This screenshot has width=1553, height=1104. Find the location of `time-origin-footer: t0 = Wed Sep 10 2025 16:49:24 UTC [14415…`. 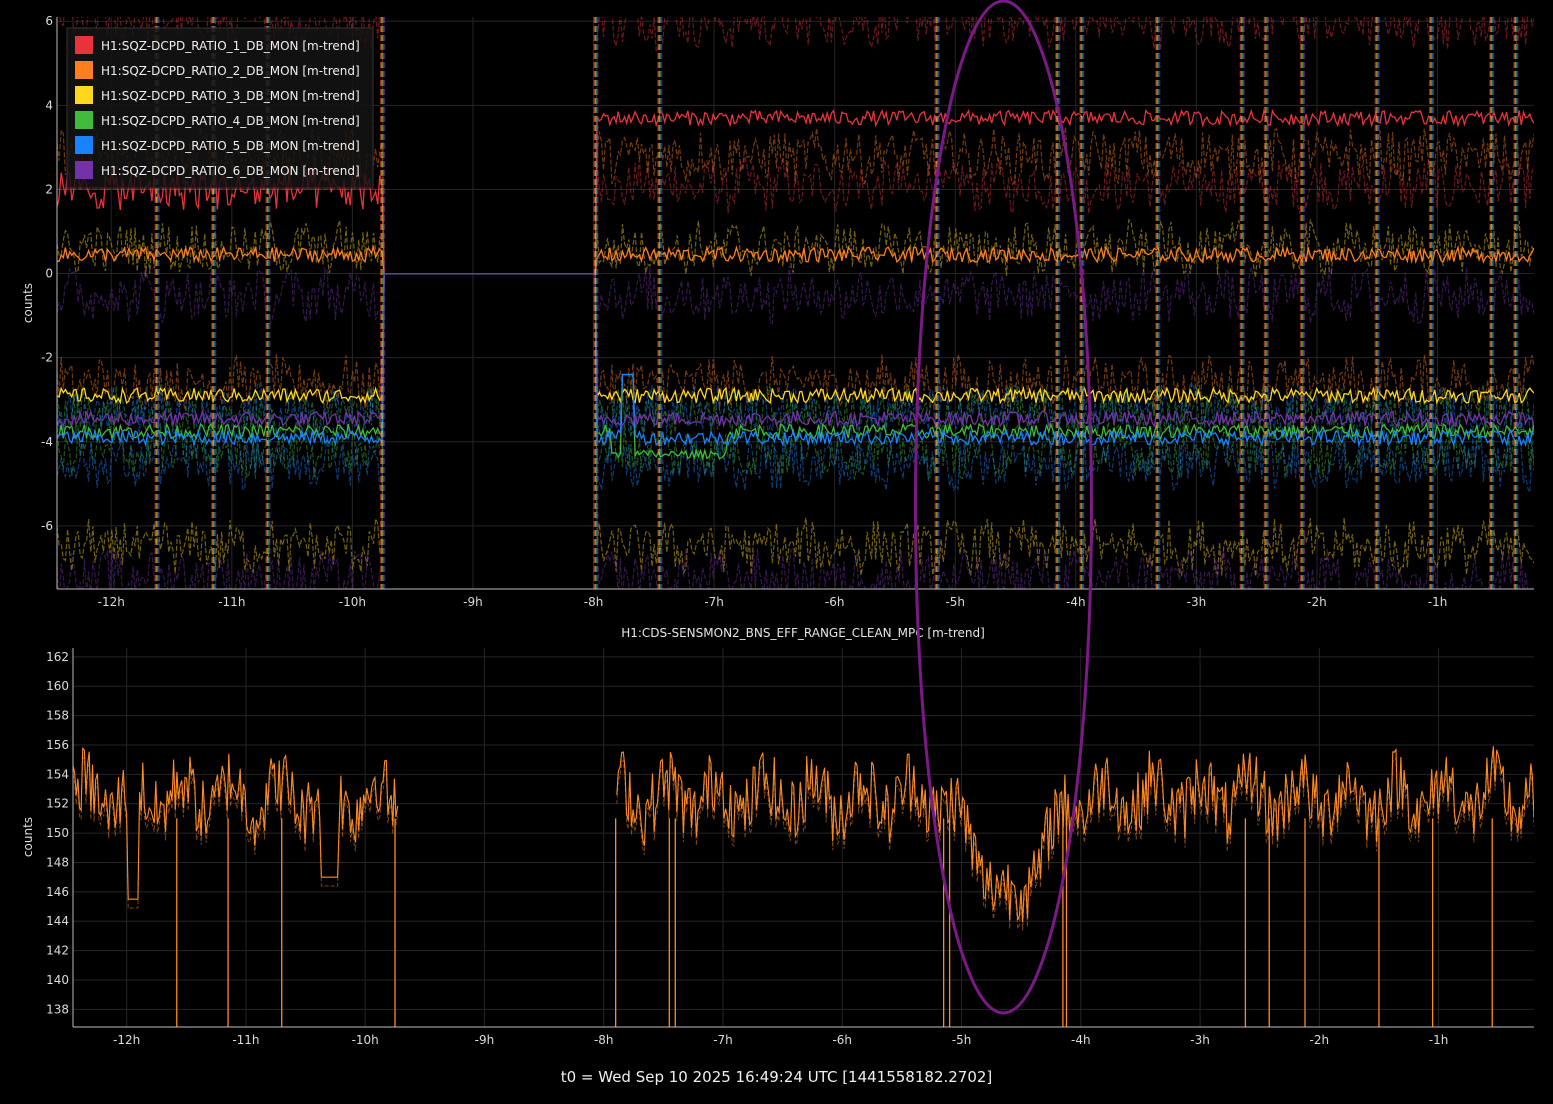

time-origin-footer: t0 = Wed Sep 10 2025 16:49:24 UTC [14415… is located at coordinates (776, 1077).